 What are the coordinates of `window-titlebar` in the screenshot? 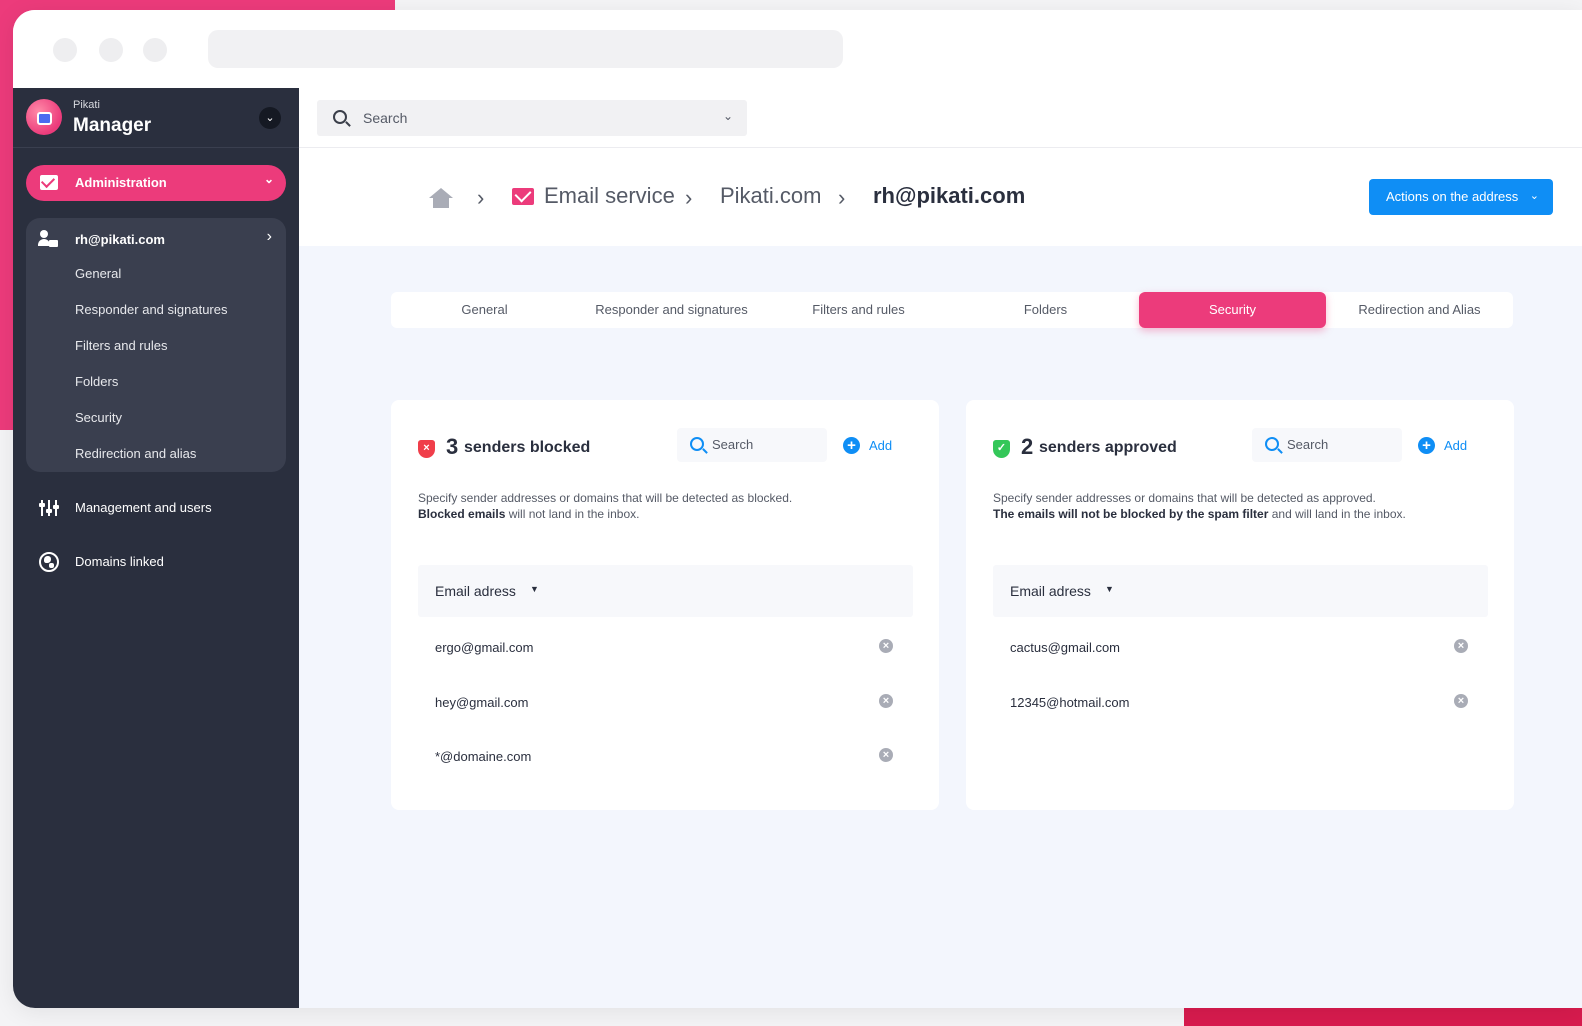 It's located at (797, 49).